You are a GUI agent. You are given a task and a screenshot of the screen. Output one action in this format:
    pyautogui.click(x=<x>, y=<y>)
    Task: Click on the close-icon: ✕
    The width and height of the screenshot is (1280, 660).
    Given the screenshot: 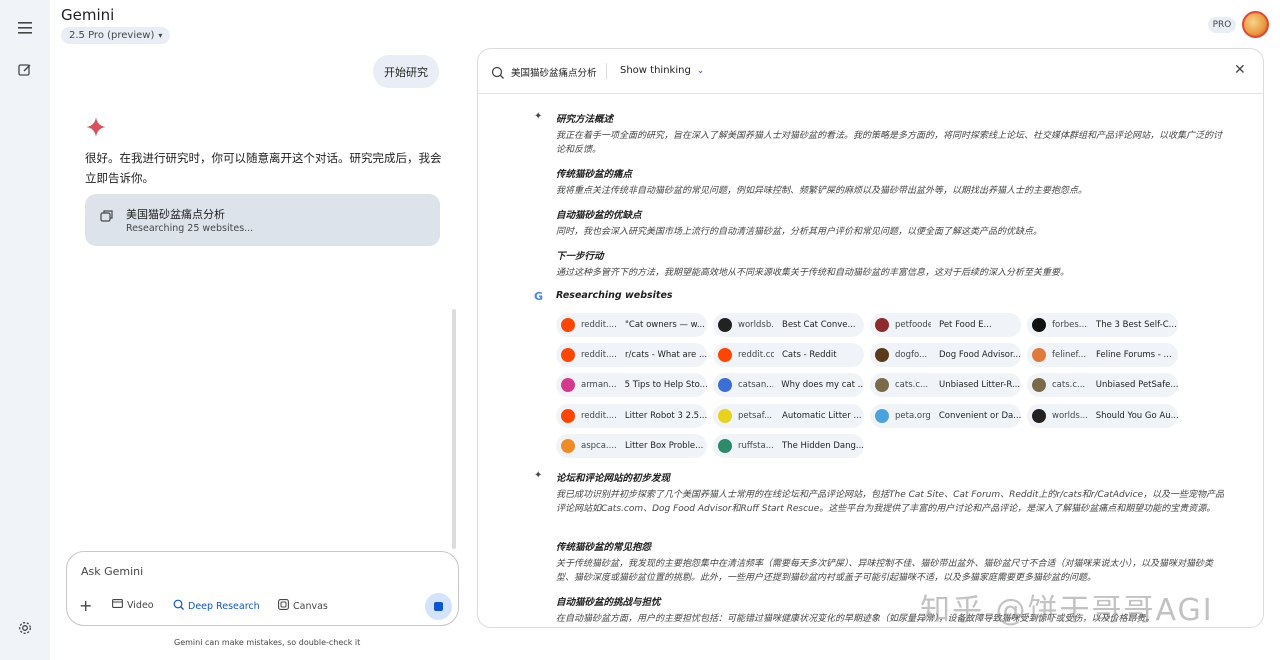 What is the action you would take?
    pyautogui.click(x=1240, y=70)
    